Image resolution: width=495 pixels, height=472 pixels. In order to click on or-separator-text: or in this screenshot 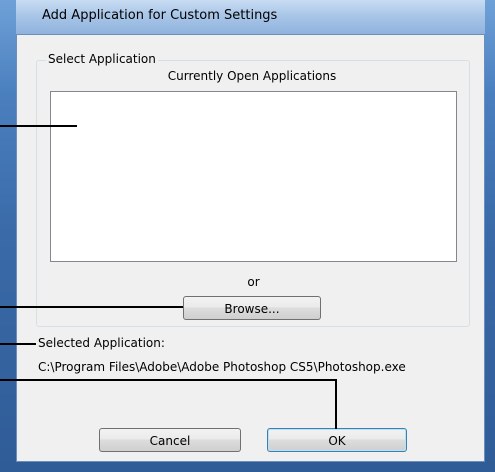, I will do `click(253, 282)`.